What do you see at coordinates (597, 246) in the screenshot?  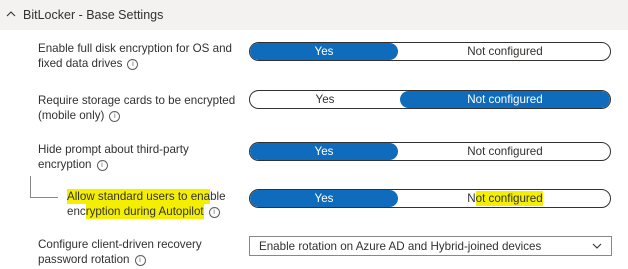 I see `chevron-down-icon` at bounding box center [597, 246].